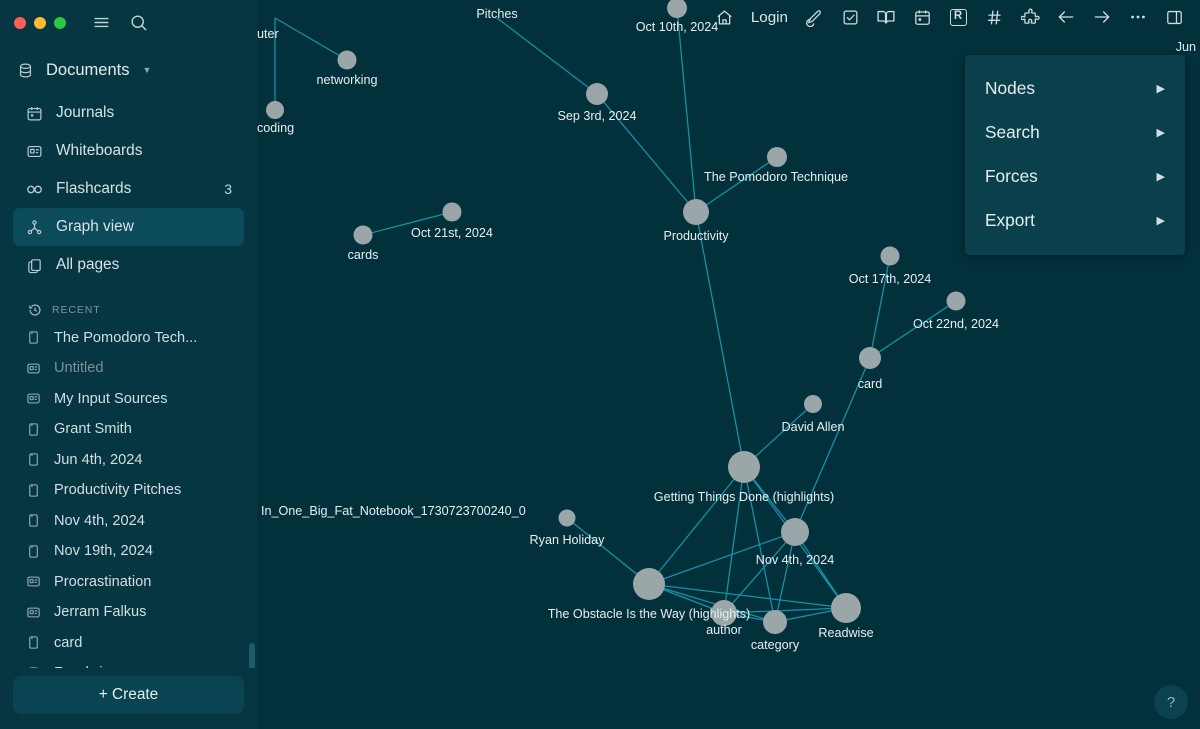 This screenshot has width=1200, height=729. Describe the element at coordinates (922, 17) in the screenshot. I see `calendar-icon` at that location.